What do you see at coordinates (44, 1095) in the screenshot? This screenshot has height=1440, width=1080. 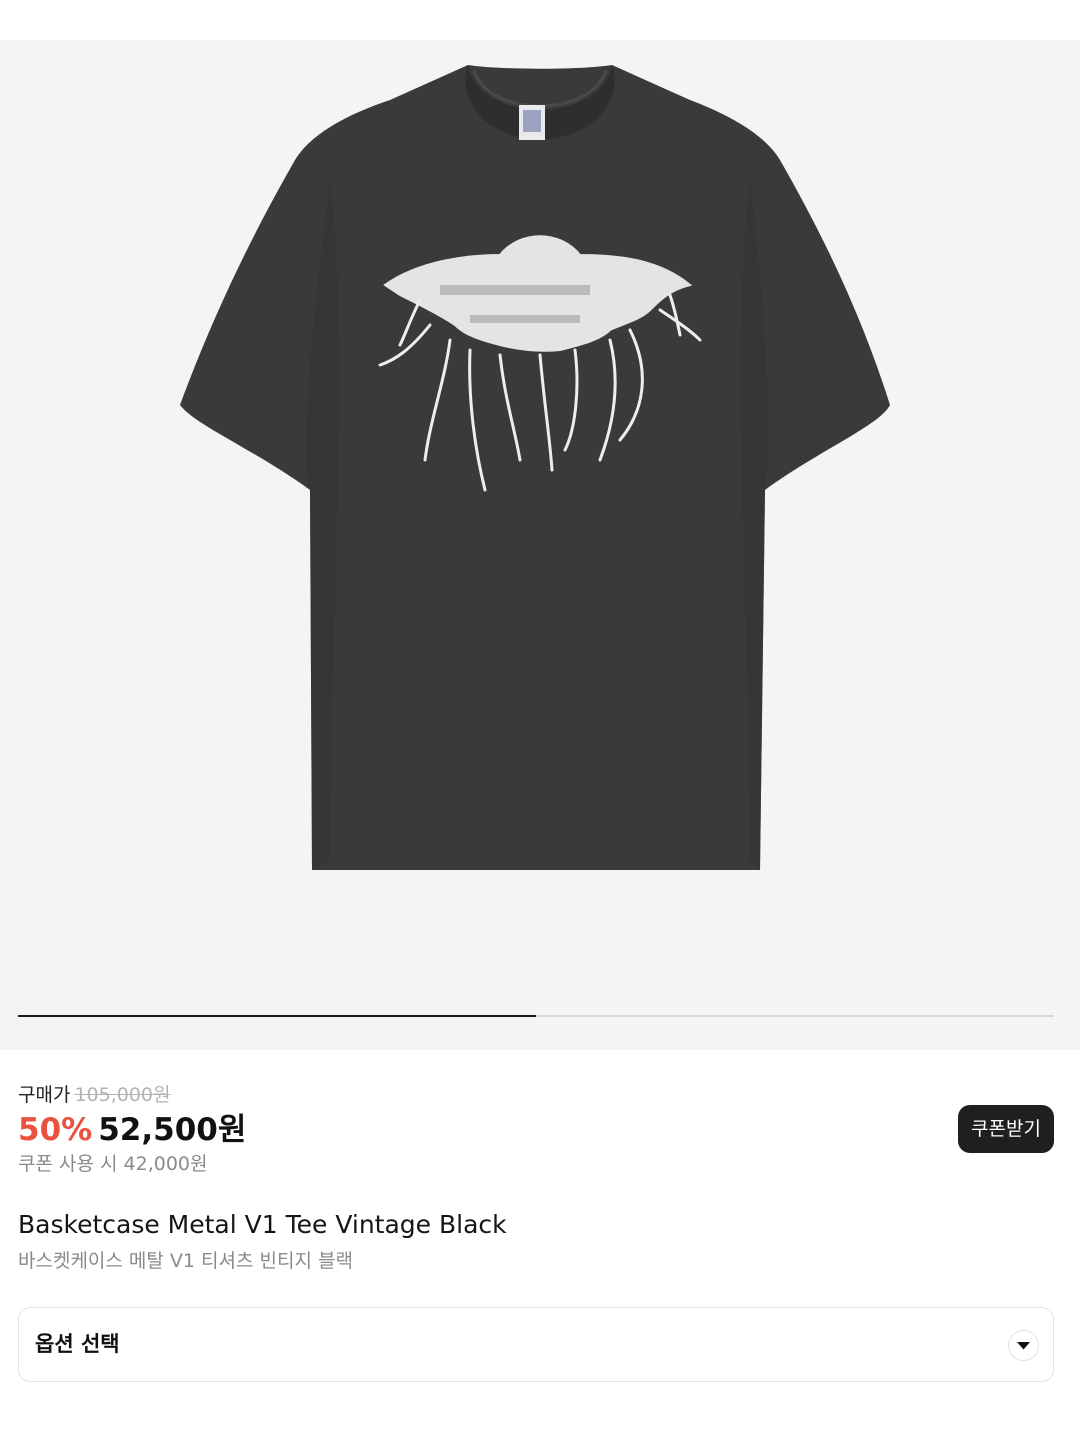 I see `price-label: 구매가` at bounding box center [44, 1095].